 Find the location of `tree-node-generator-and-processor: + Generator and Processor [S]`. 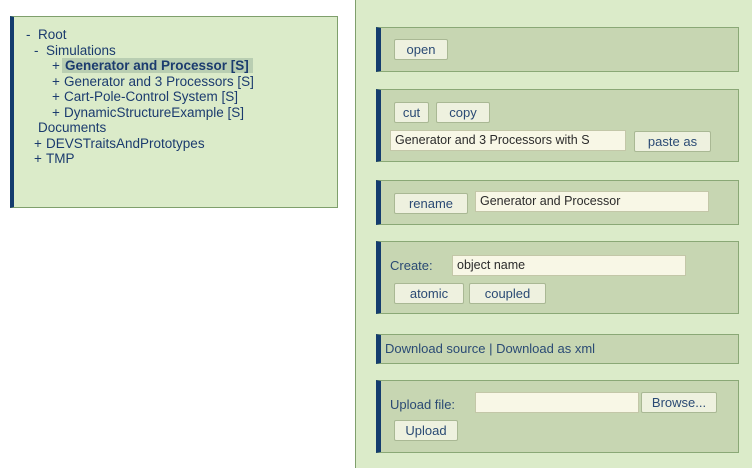

tree-node-generator-and-processor: + Generator and Processor [S] is located at coordinates (194, 66).